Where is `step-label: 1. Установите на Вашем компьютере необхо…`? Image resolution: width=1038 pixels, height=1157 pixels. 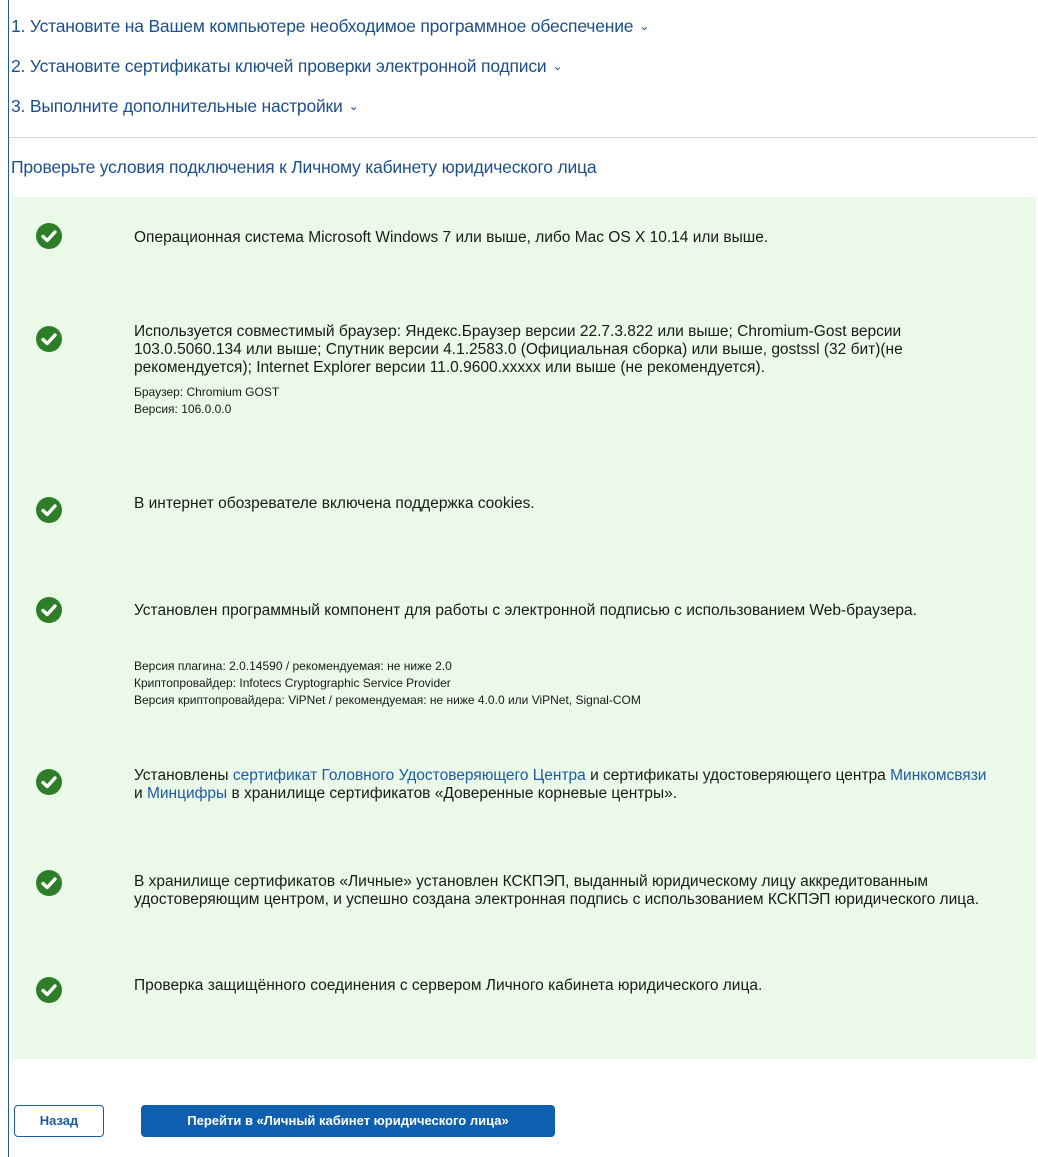 step-label: 1. Установите на Вашем компьютере необхо… is located at coordinates (322, 26).